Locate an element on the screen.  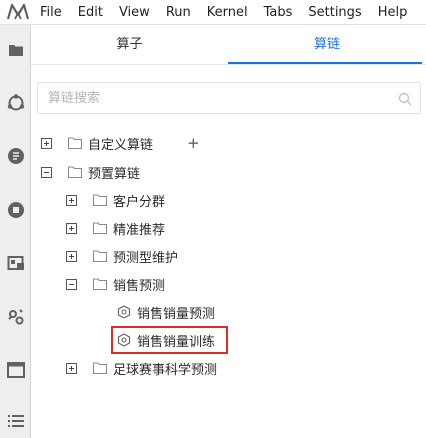
left-activity-bar is located at coordinates (15, 231).